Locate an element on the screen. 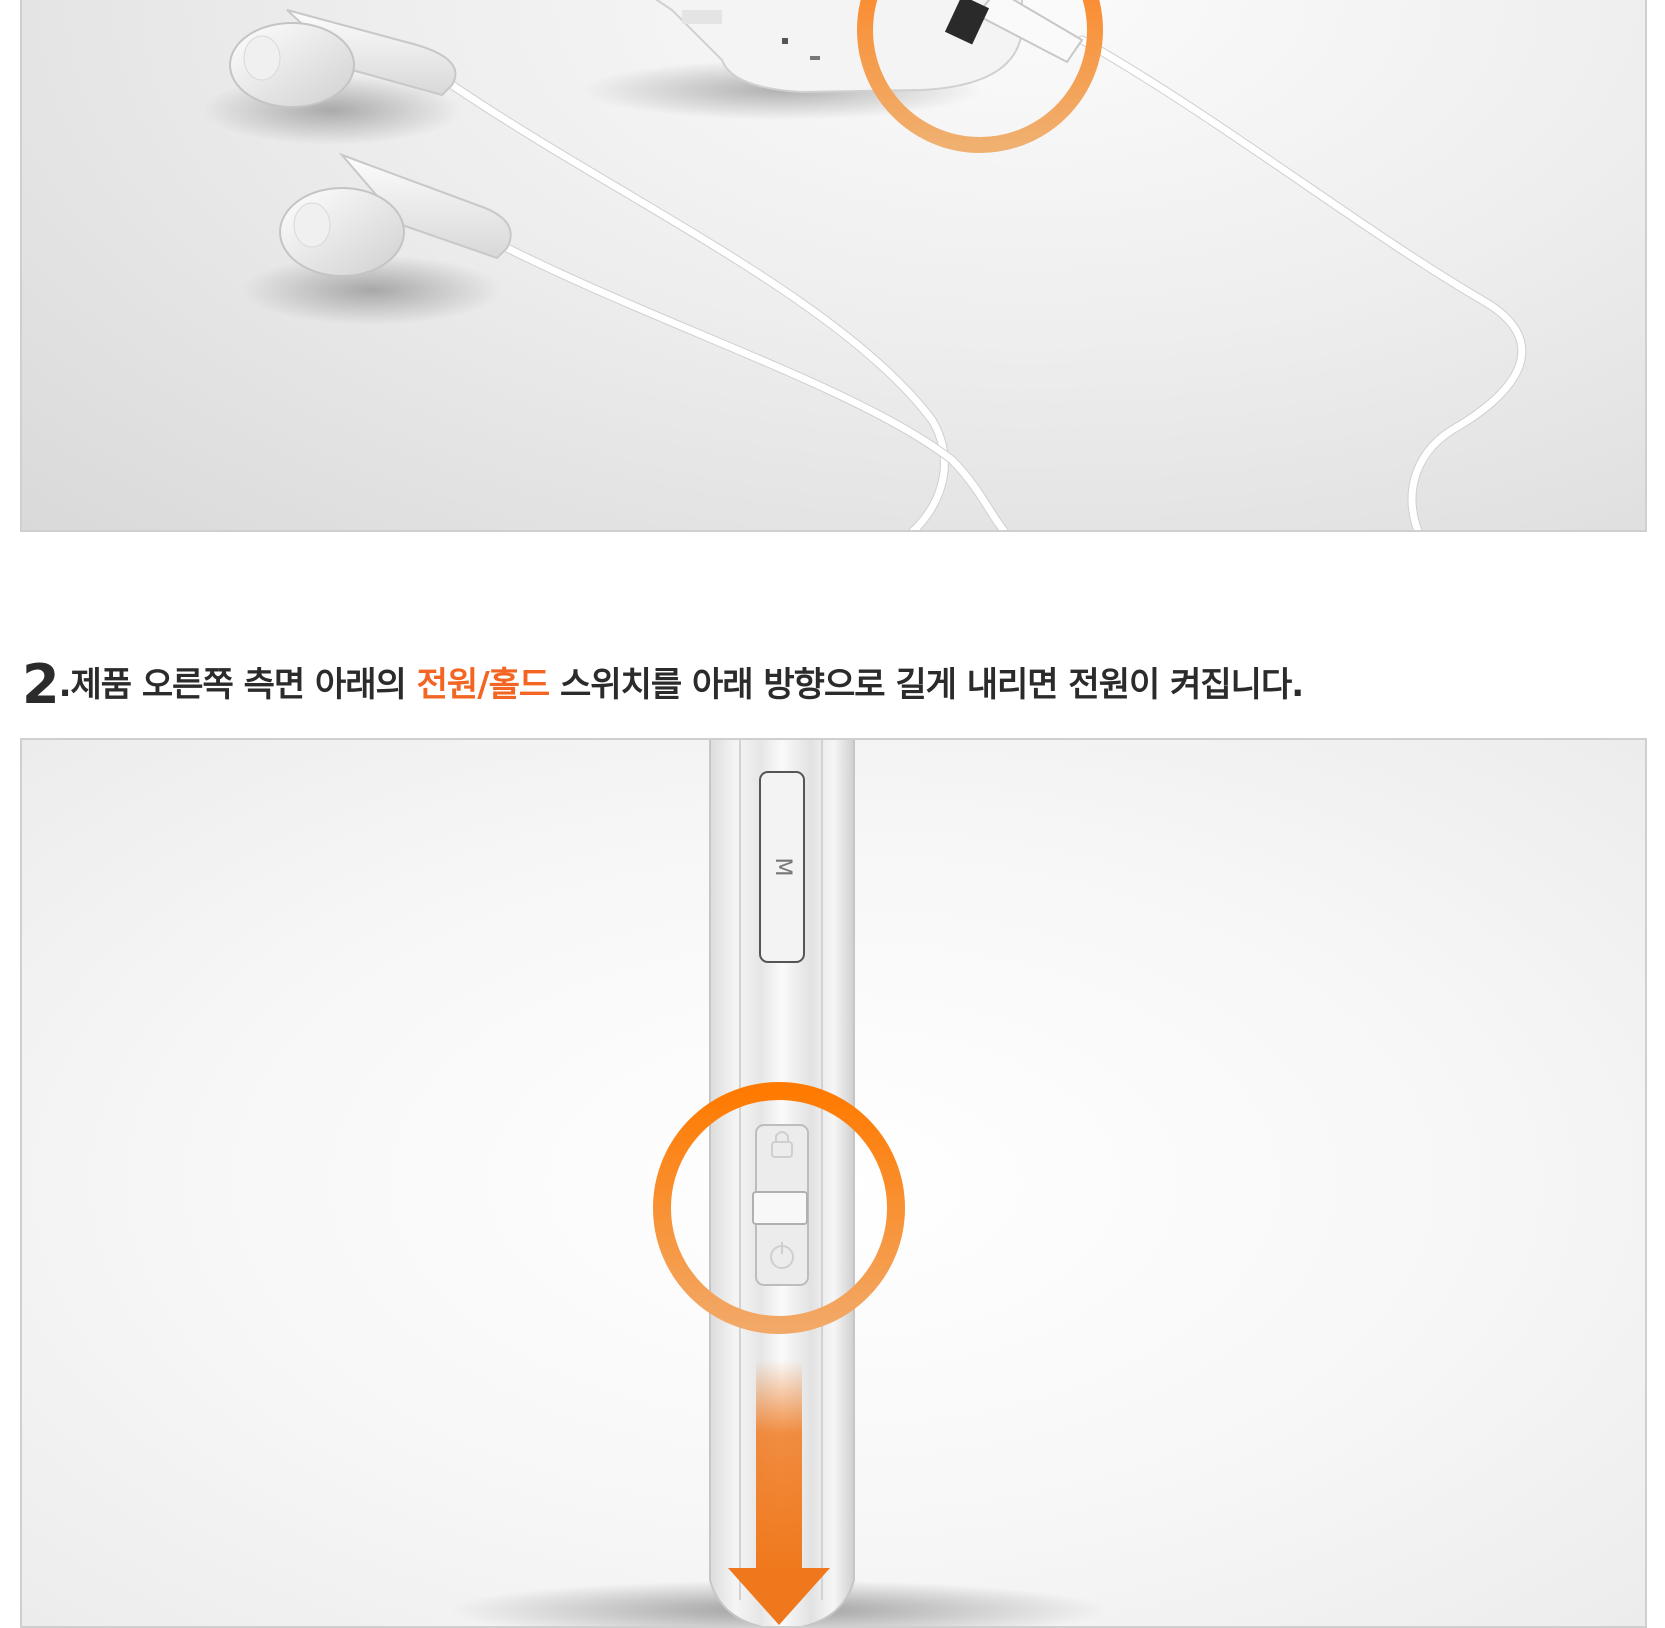  m-button: M is located at coordinates (782, 867).